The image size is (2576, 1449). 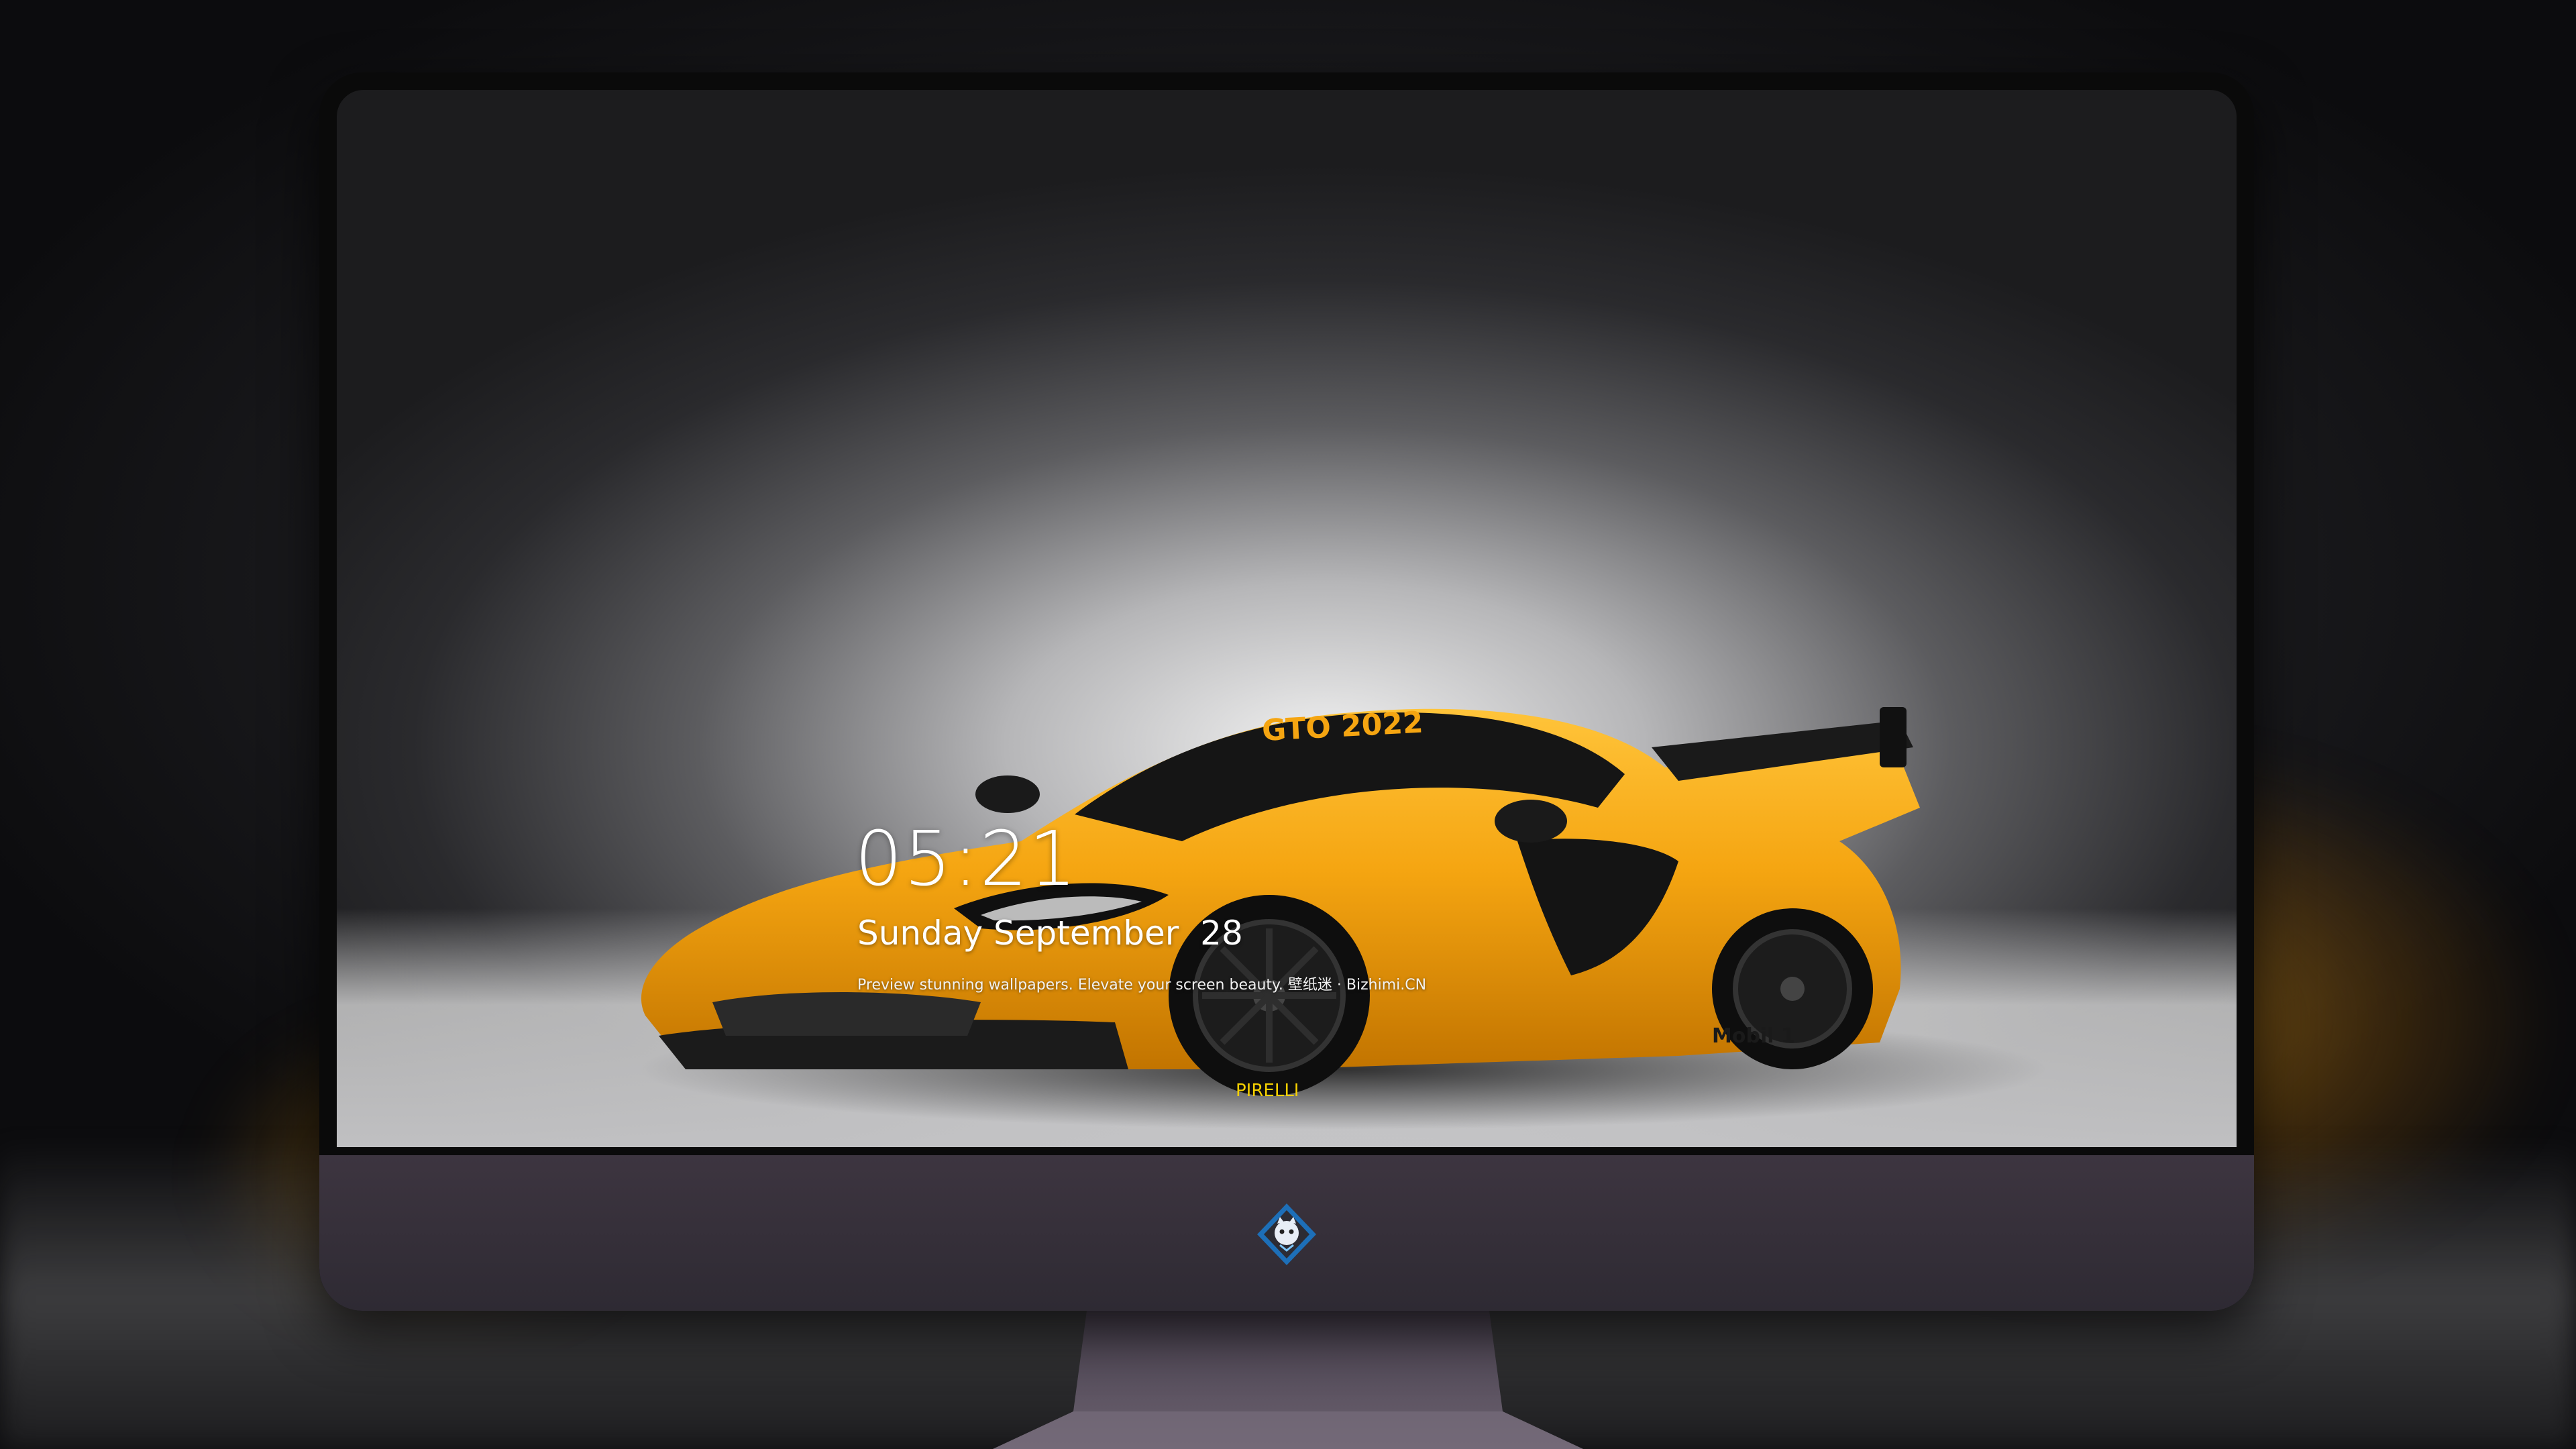 I want to click on side-decal: Mobil 1, so click(x=1753, y=1036).